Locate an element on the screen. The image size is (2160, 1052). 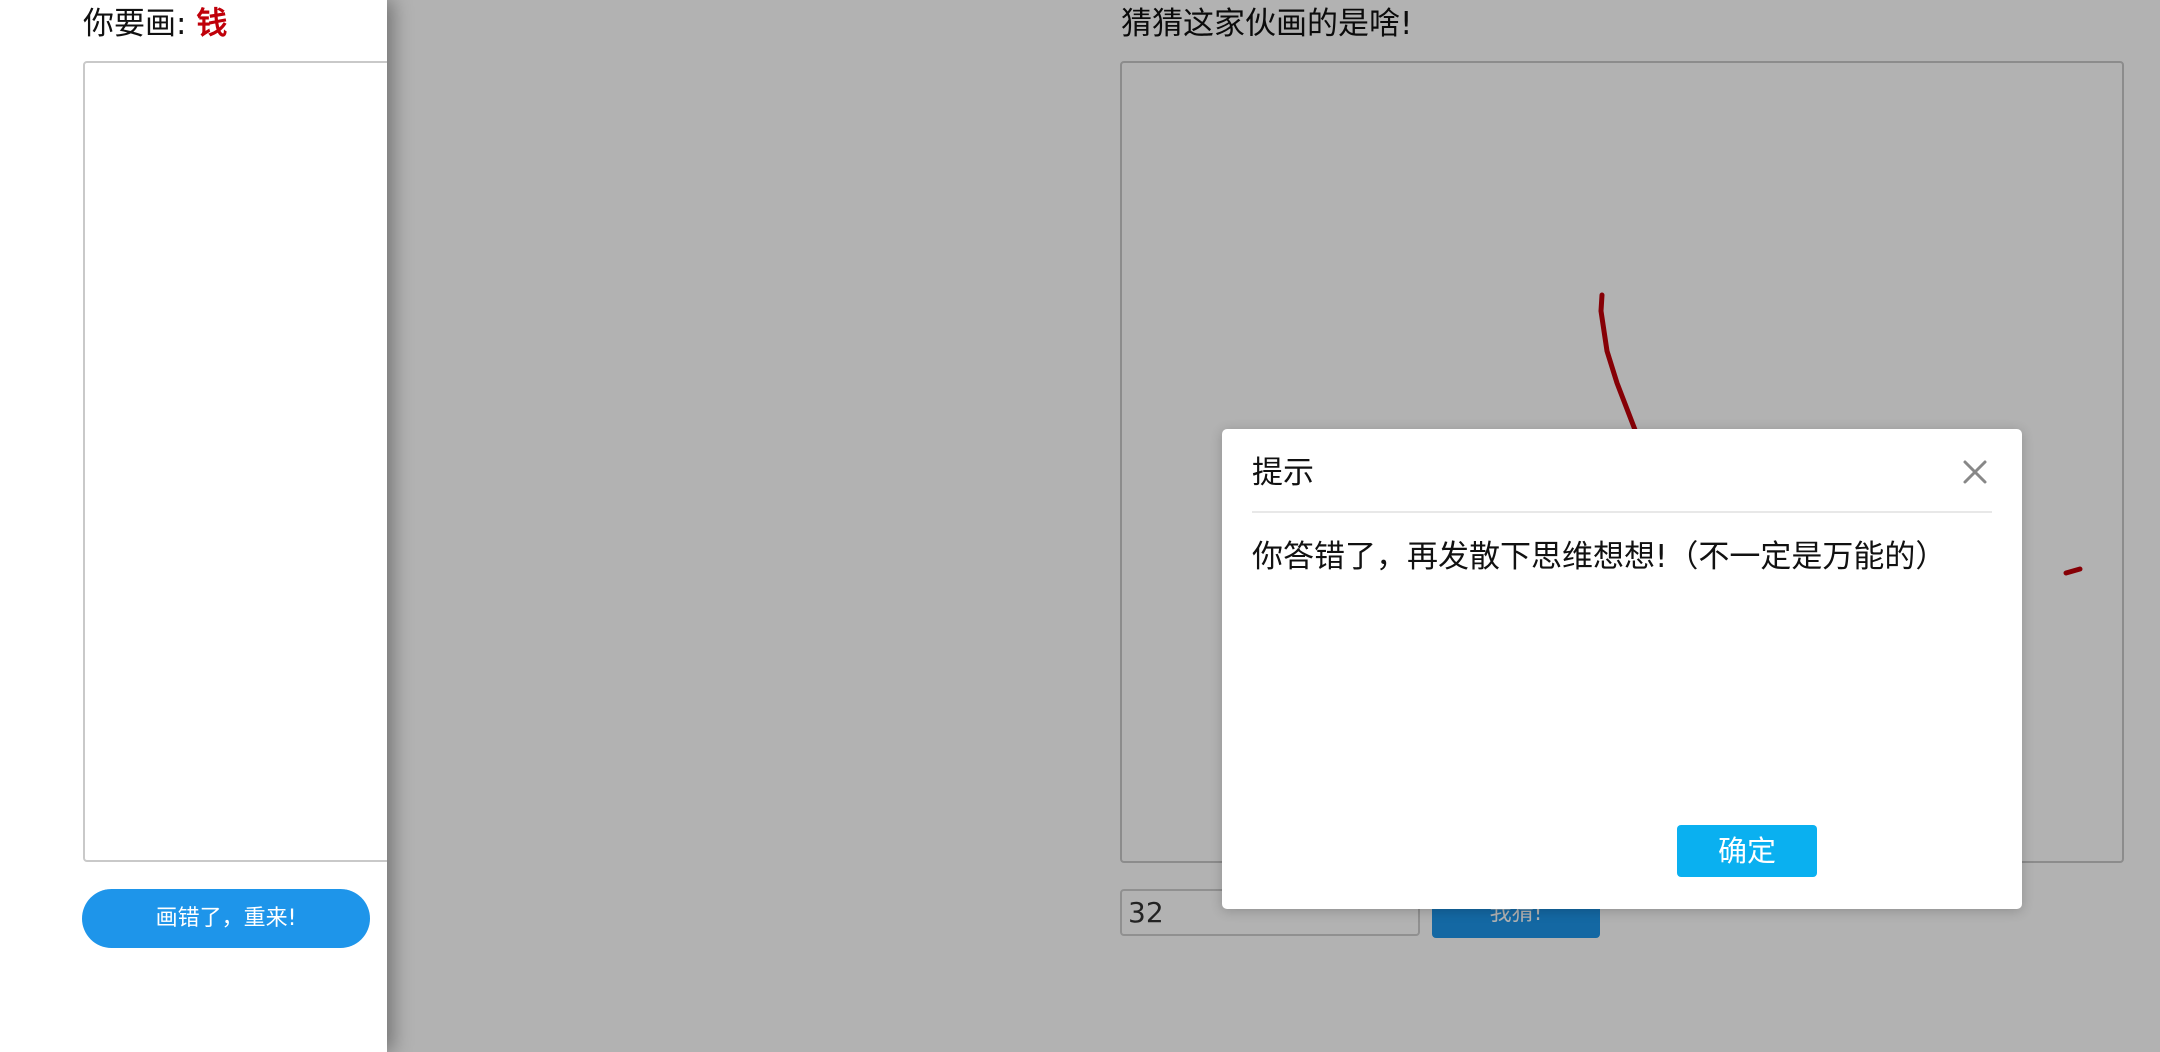
draw-prompt-label: 你要画: is located at coordinates (135, 24).